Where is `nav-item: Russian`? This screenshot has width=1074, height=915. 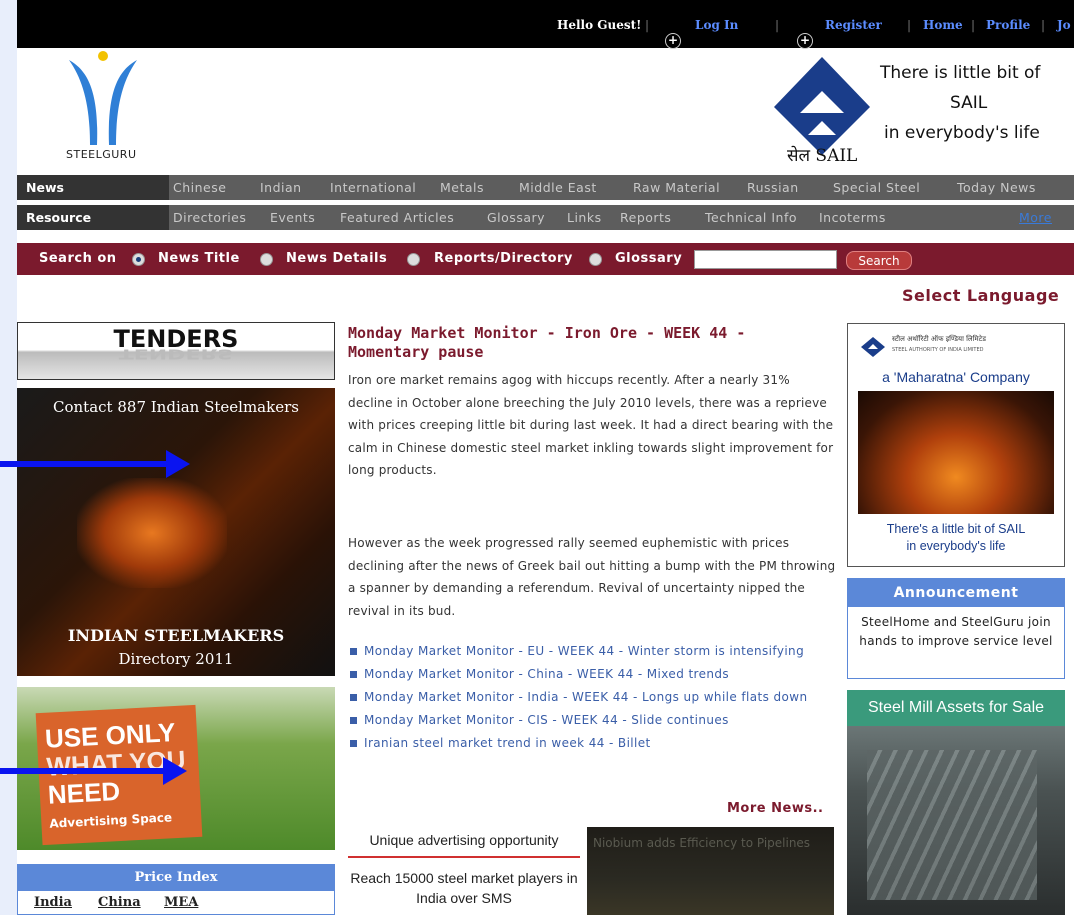 nav-item: Russian is located at coordinates (773, 187).